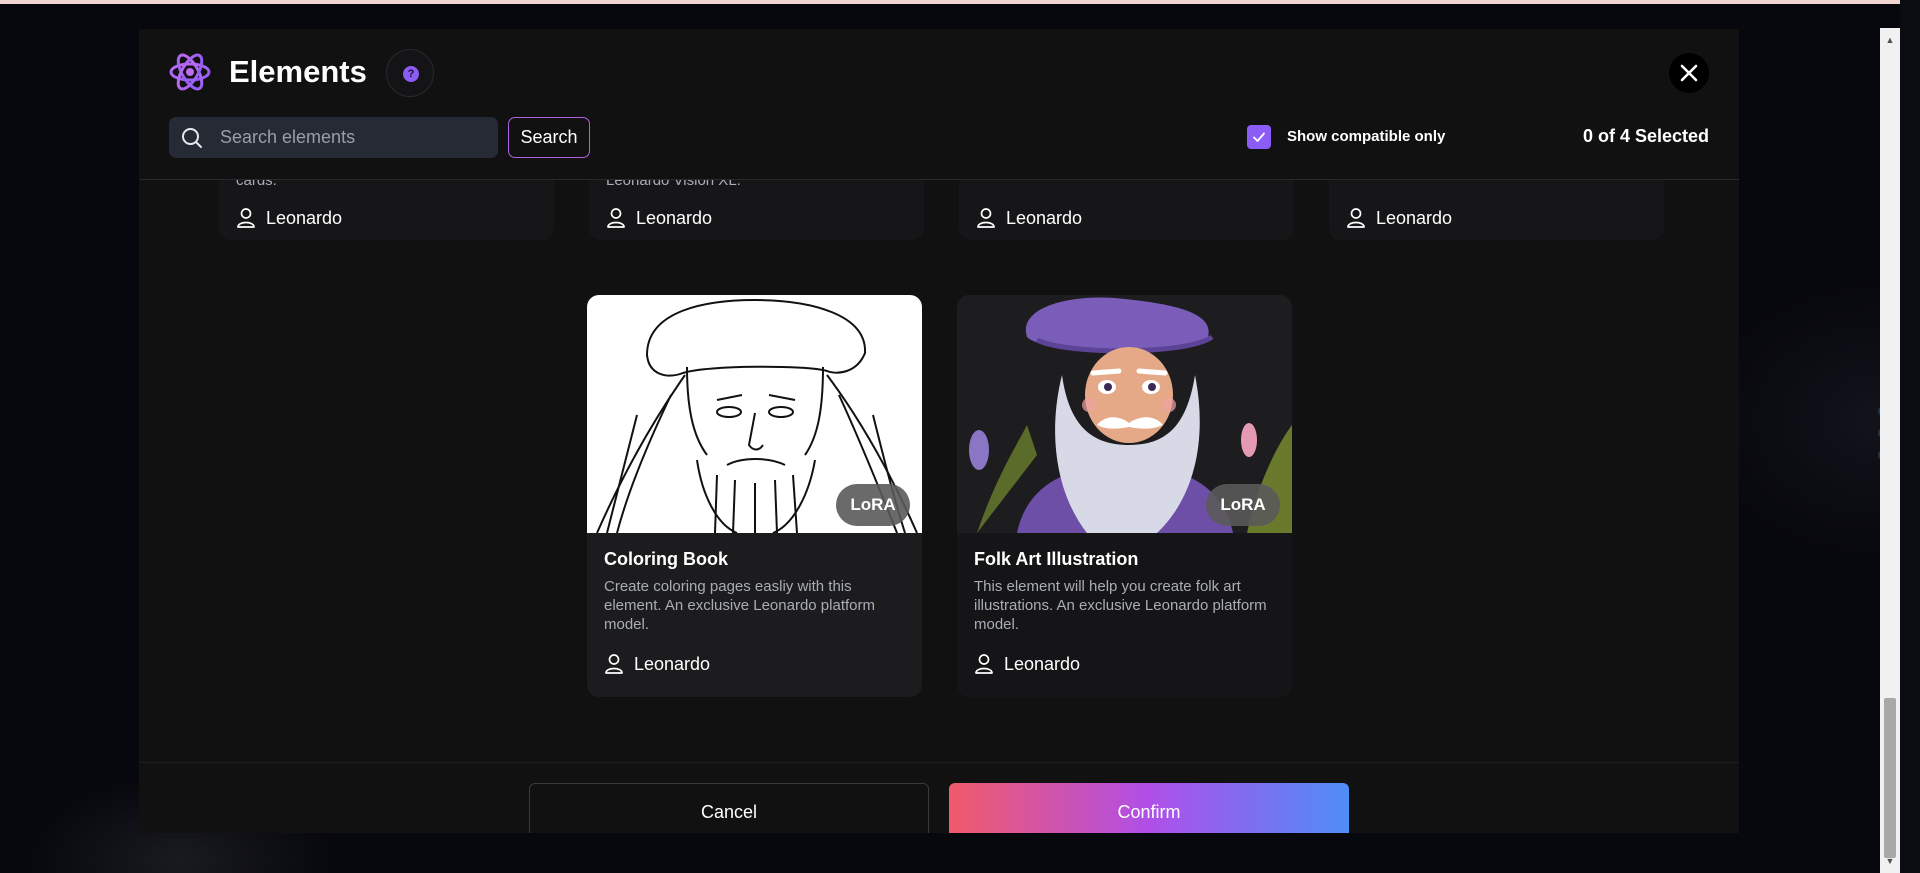 Image resolution: width=1920 pixels, height=873 pixels. I want to click on window-edge, so click(1910, 436).